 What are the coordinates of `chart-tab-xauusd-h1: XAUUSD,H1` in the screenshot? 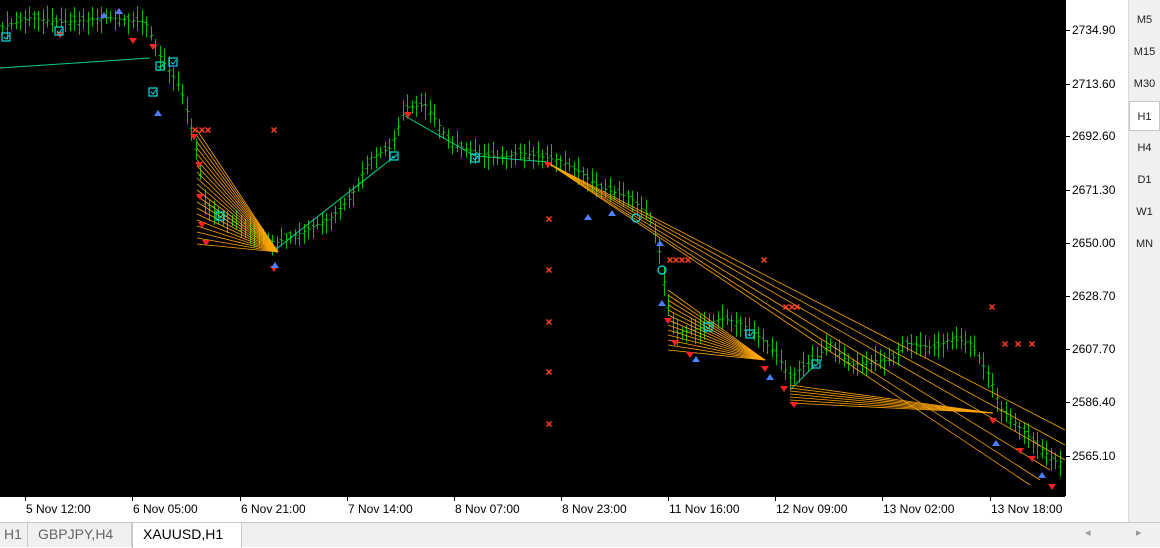 It's located at (187, 535).